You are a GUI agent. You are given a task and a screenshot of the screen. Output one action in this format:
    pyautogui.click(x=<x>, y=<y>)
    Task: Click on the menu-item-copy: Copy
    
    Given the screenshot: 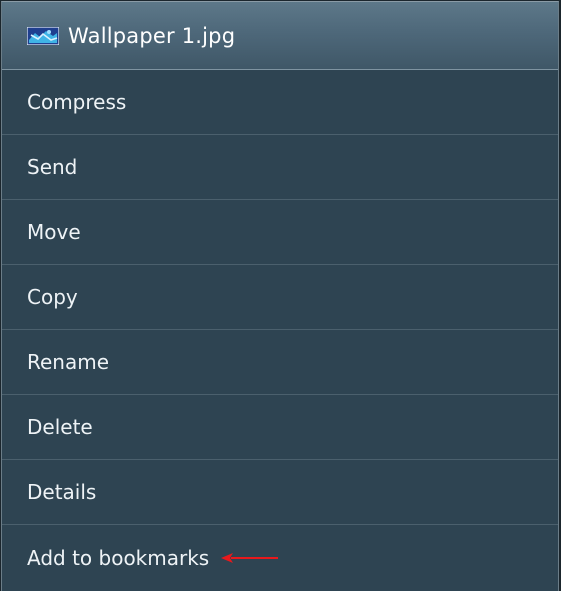 What is the action you would take?
    pyautogui.click(x=280, y=297)
    